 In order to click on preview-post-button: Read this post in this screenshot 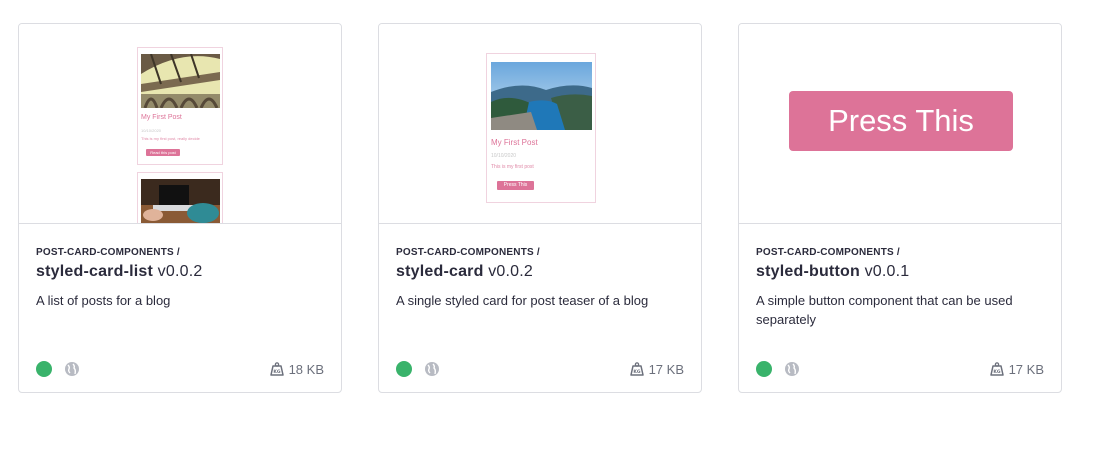, I will do `click(163, 152)`.